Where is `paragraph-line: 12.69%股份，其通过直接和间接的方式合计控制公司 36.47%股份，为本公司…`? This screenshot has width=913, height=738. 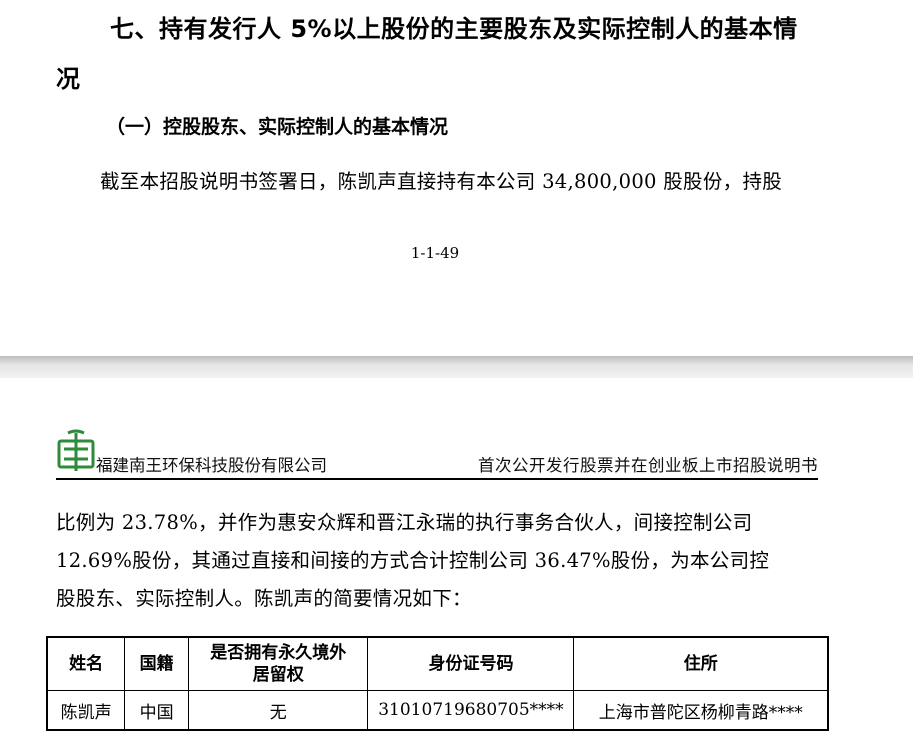
paragraph-line: 12.69%股份，其通过直接和间接的方式合计控制公司 36.47%股份，为本公司… is located at coordinates (413, 560).